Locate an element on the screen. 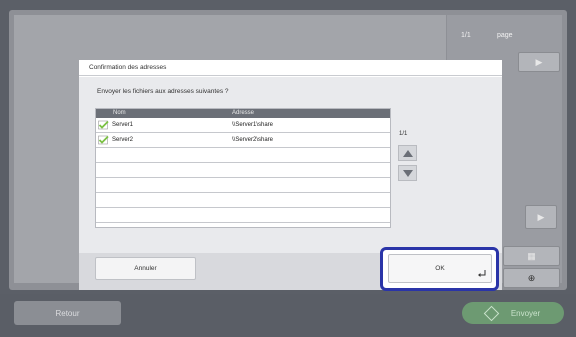 The width and height of the screenshot is (576, 337). send-icon is located at coordinates (491, 313).